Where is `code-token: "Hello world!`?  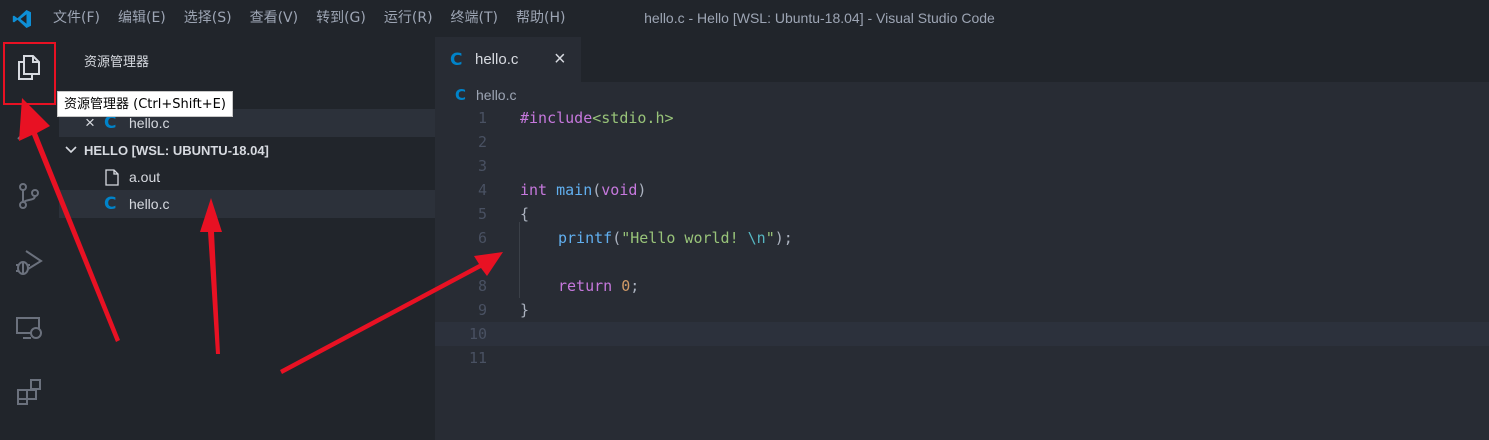
code-token: "Hello world! is located at coordinates (684, 238).